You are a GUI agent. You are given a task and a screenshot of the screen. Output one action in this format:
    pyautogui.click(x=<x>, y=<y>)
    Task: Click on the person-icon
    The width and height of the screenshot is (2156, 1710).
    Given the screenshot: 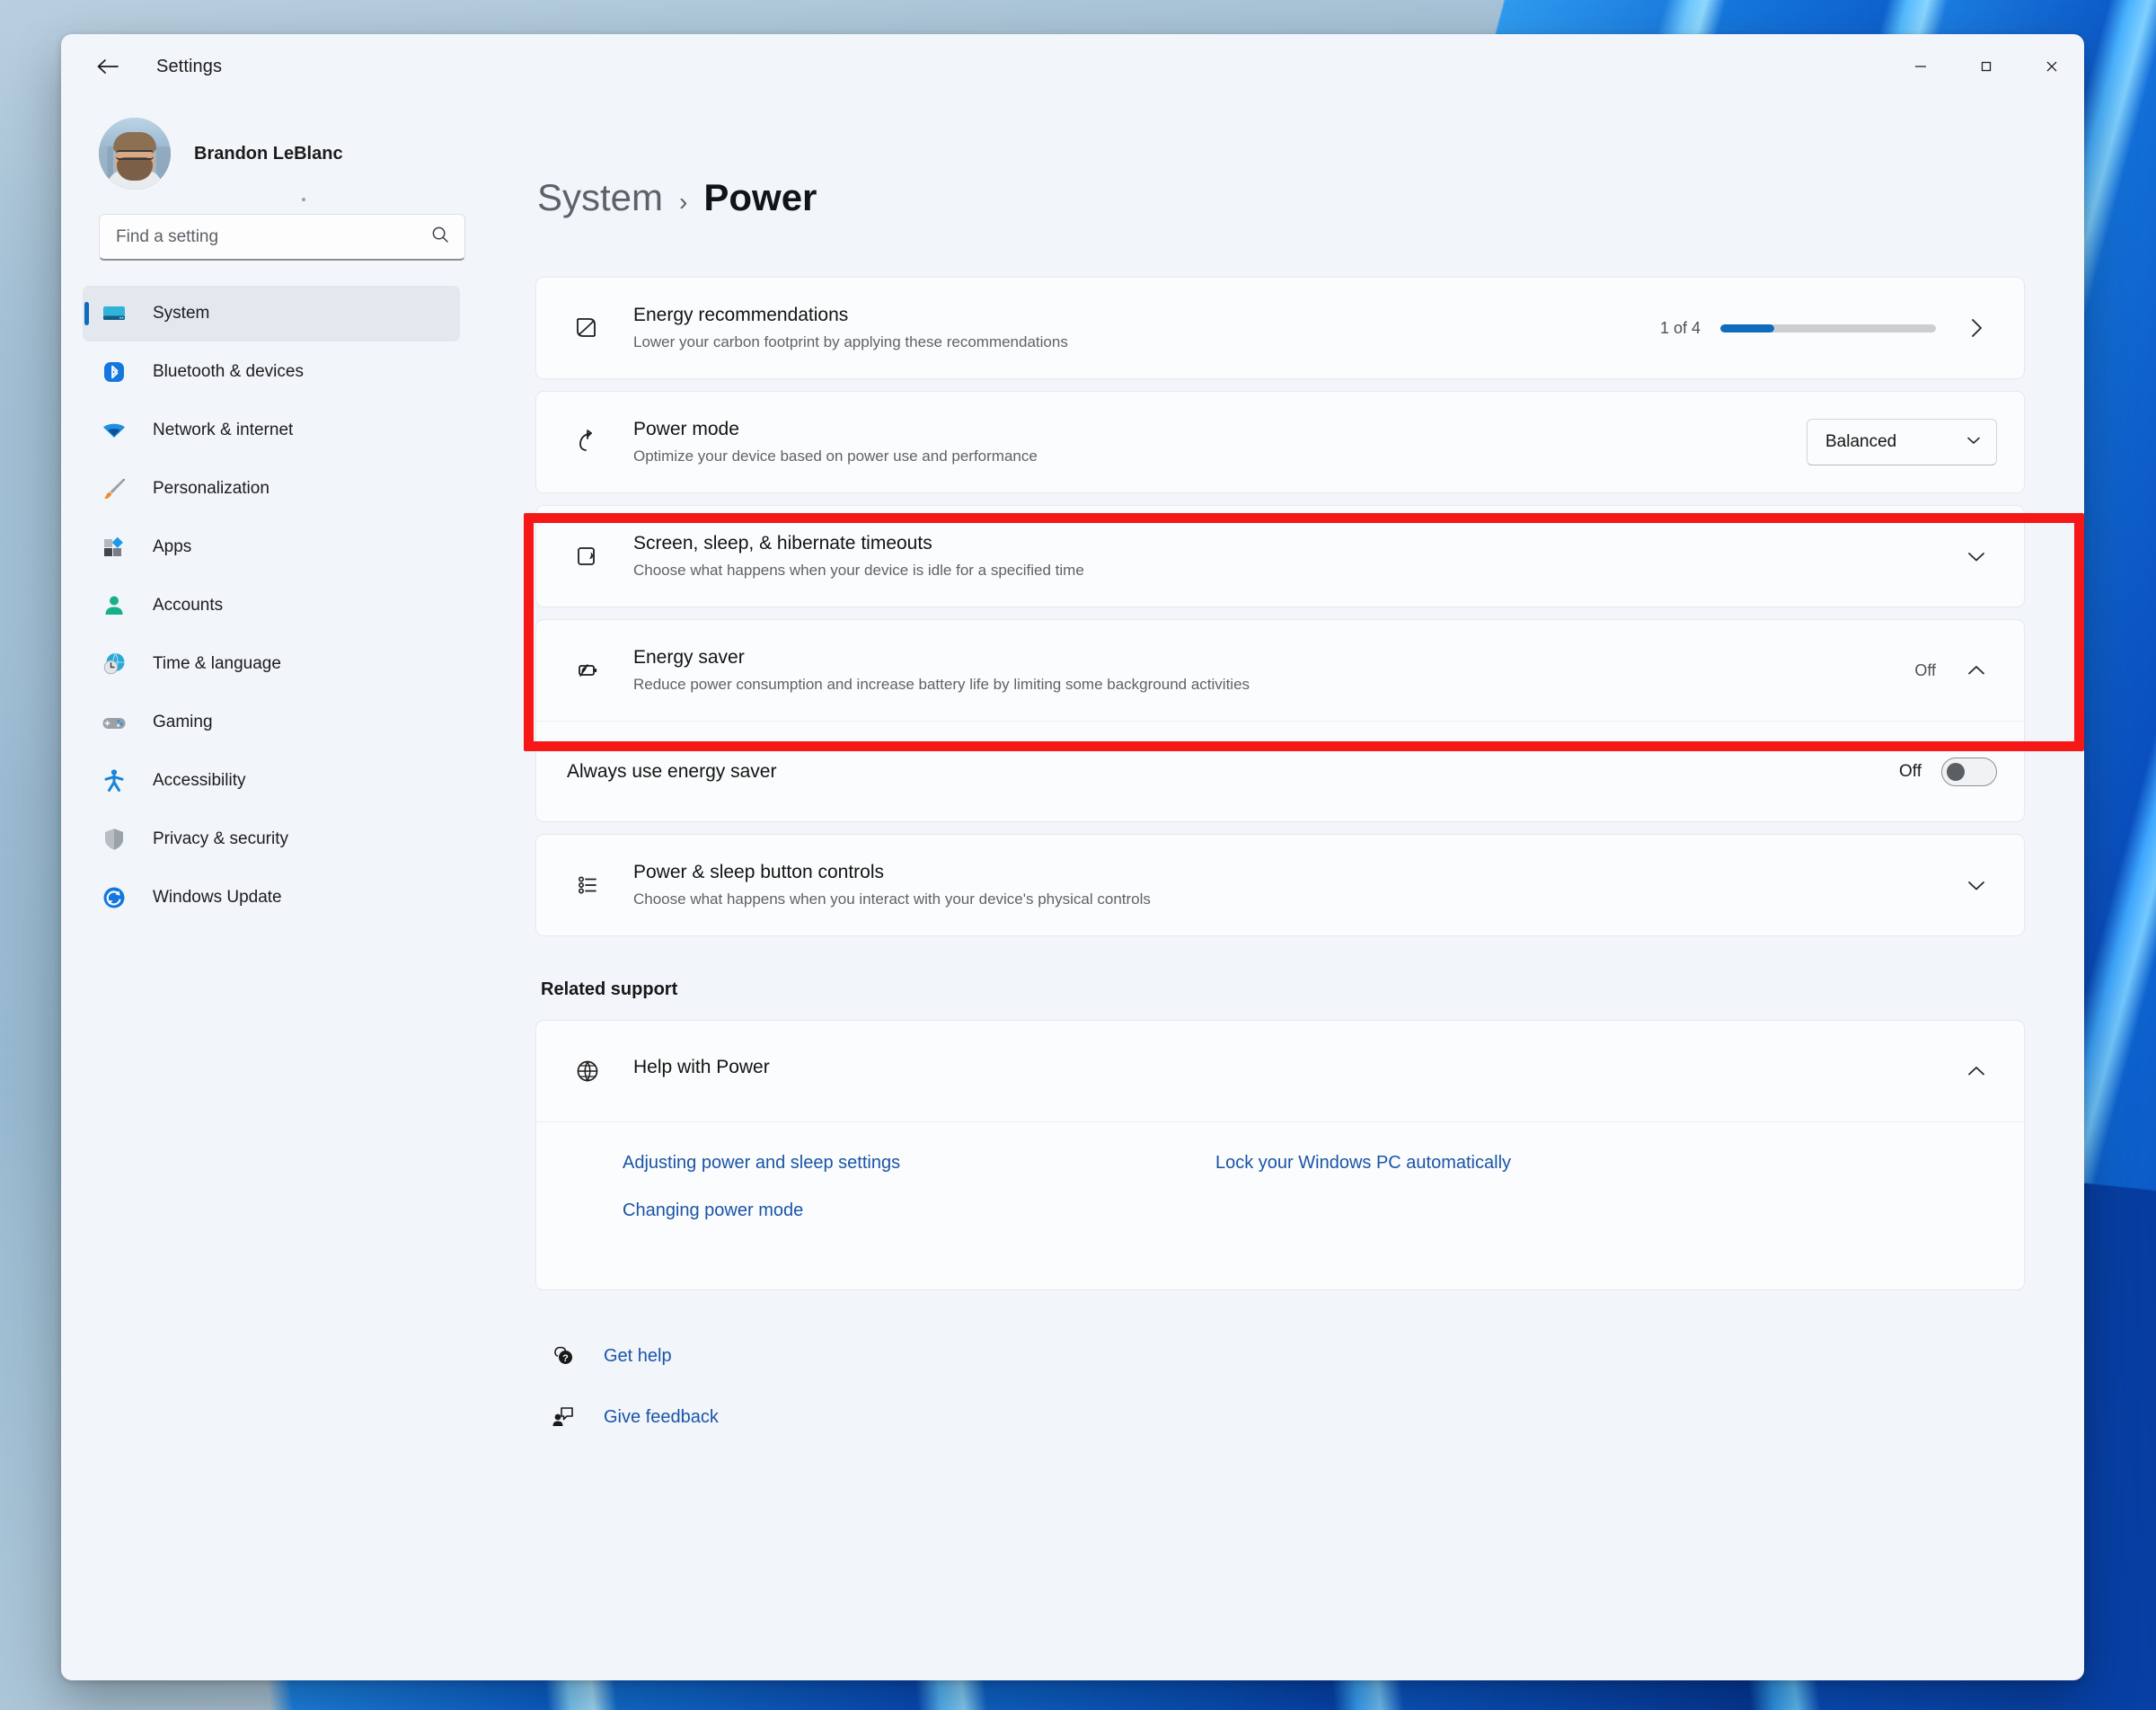 What is the action you would take?
    pyautogui.click(x=114, y=606)
    